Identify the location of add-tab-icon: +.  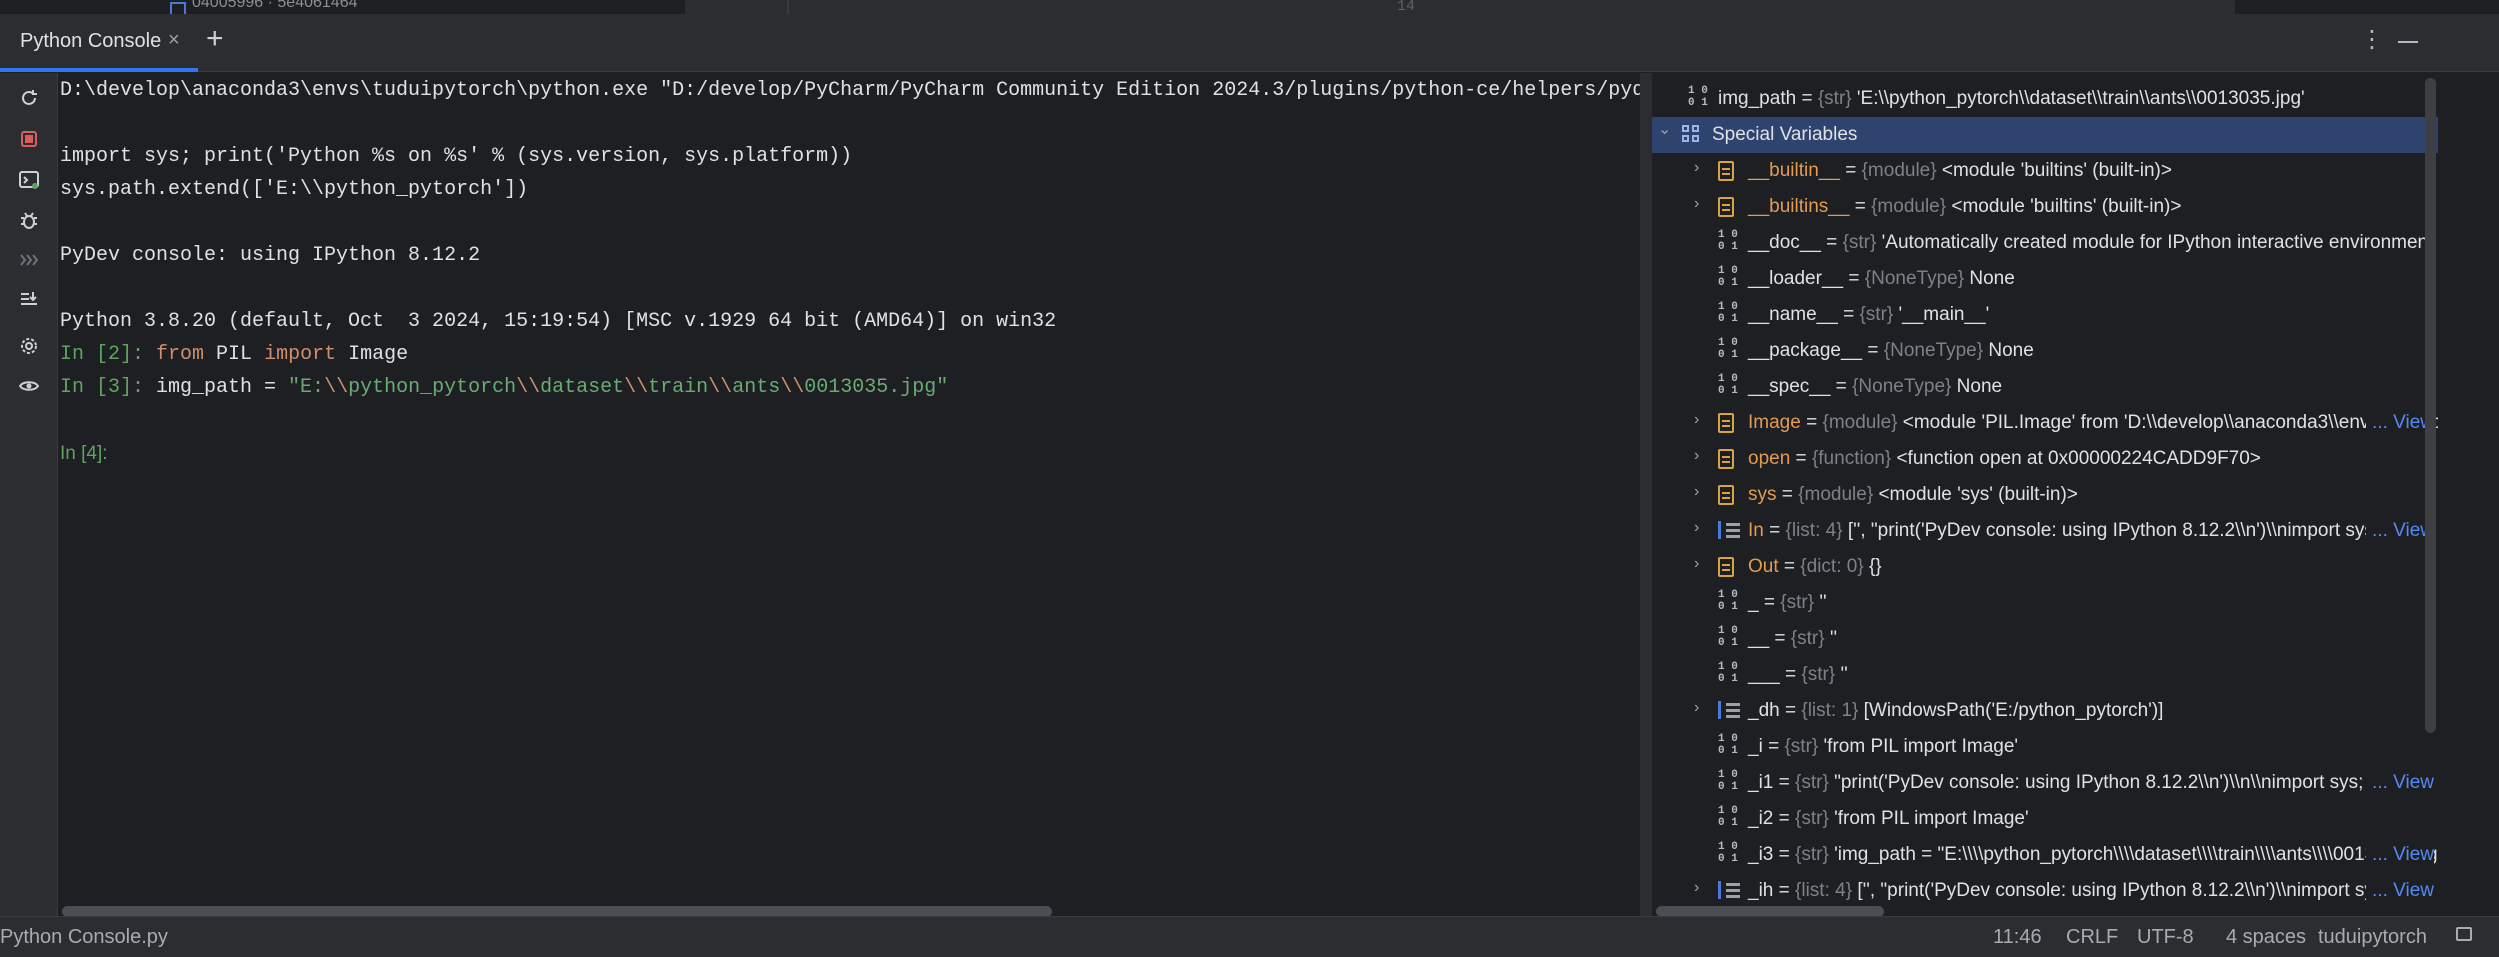
(215, 39).